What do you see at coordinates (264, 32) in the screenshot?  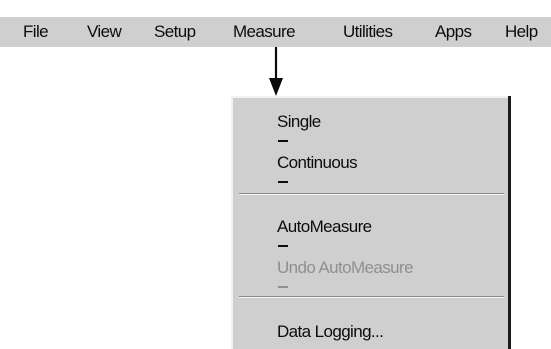 I see `menu-measure: Measure` at bounding box center [264, 32].